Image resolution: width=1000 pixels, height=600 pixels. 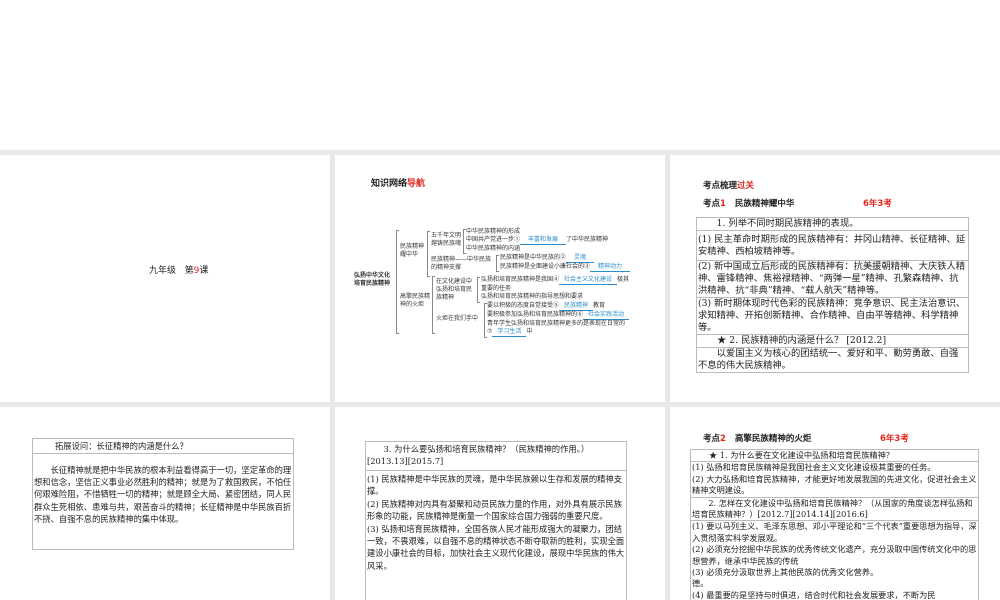 I want to click on branch-1b-items: 民族精神是中华民族的② 灵魂 民族精神是全面建设小康社会的③ 精神动力, so click(x=565, y=263).